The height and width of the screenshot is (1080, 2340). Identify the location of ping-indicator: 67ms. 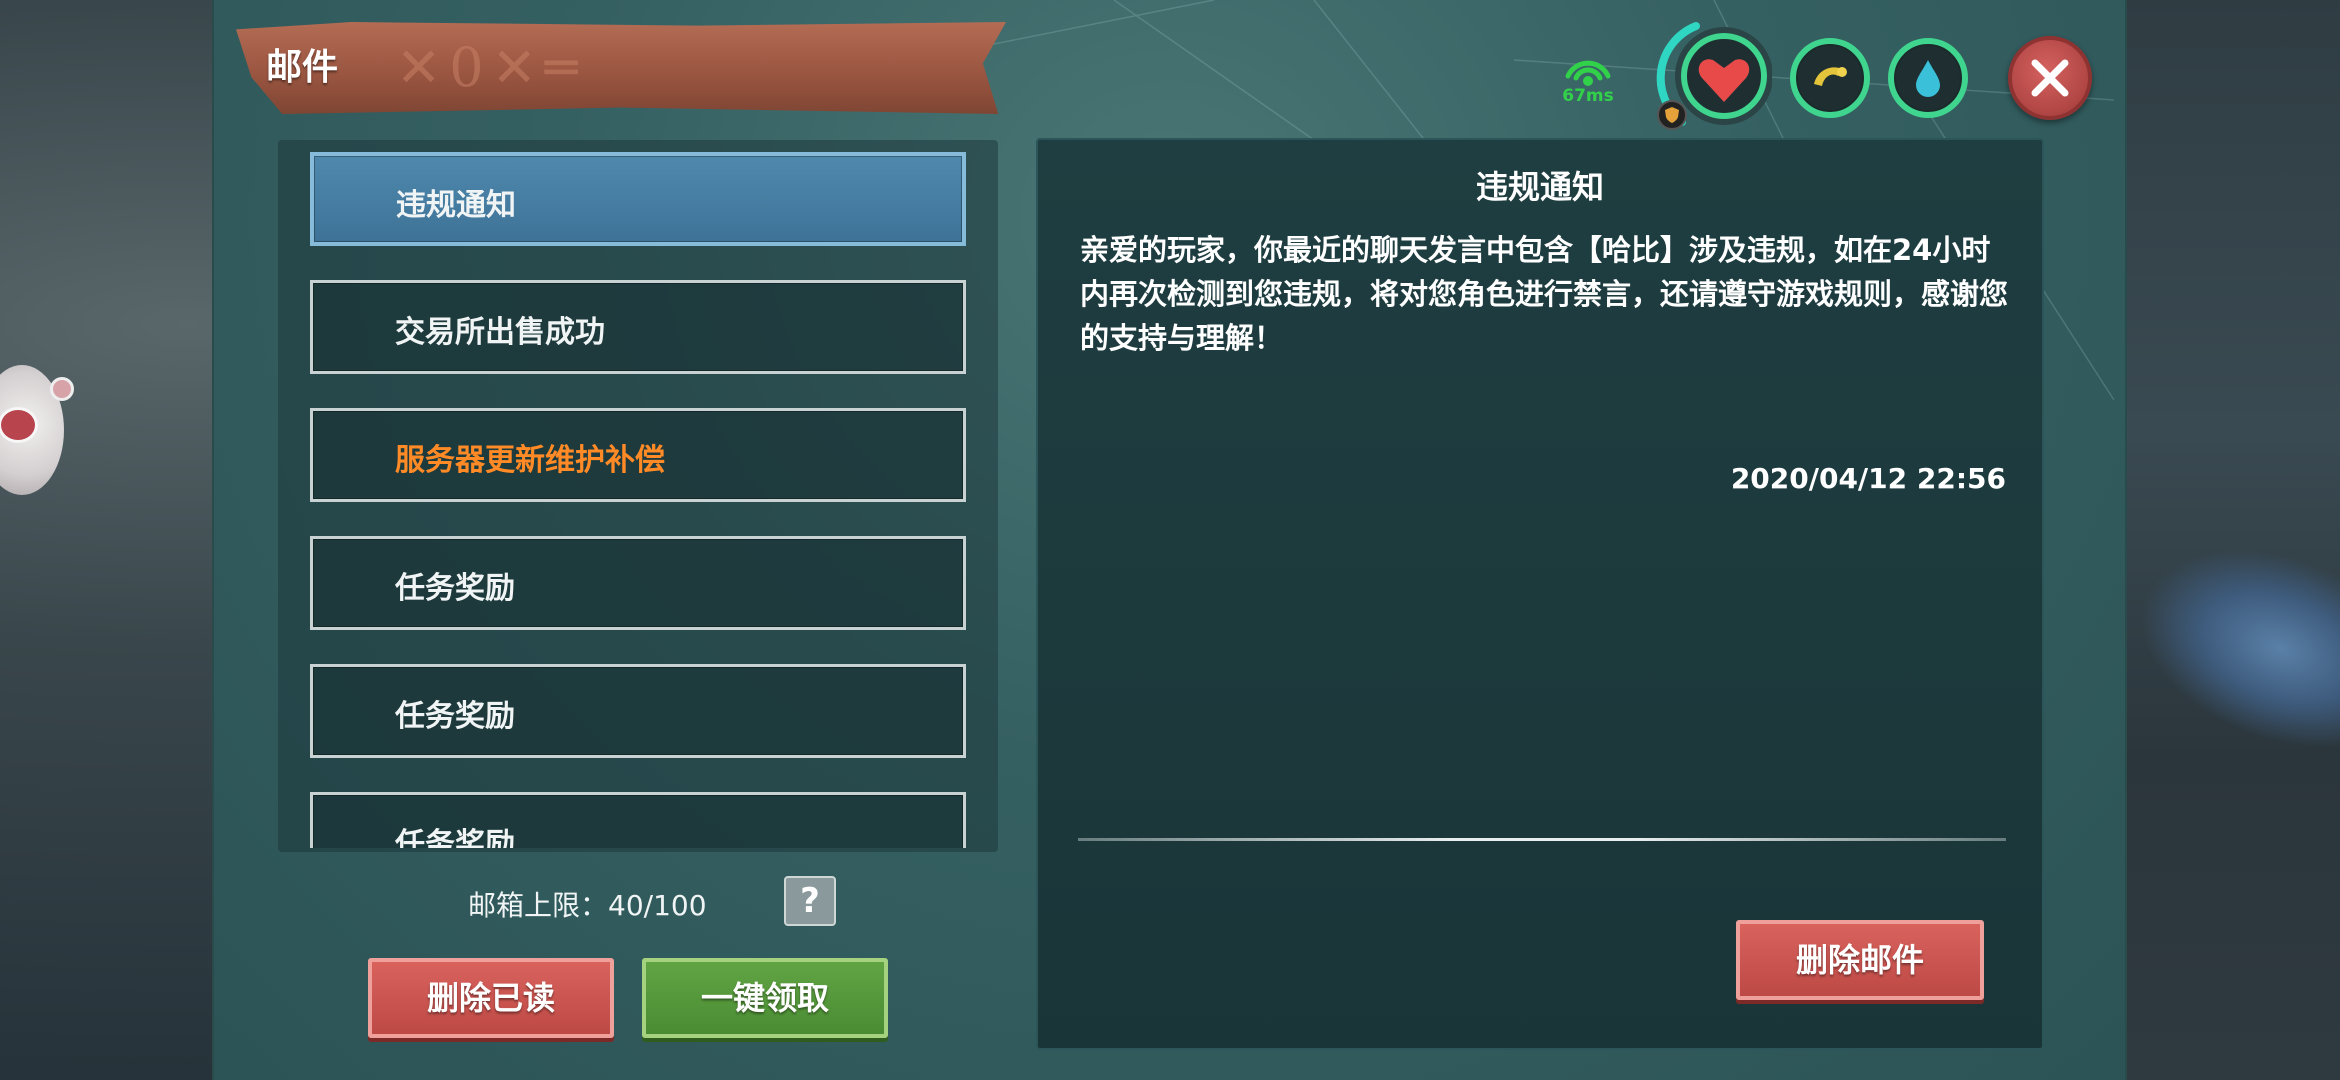
(1588, 83).